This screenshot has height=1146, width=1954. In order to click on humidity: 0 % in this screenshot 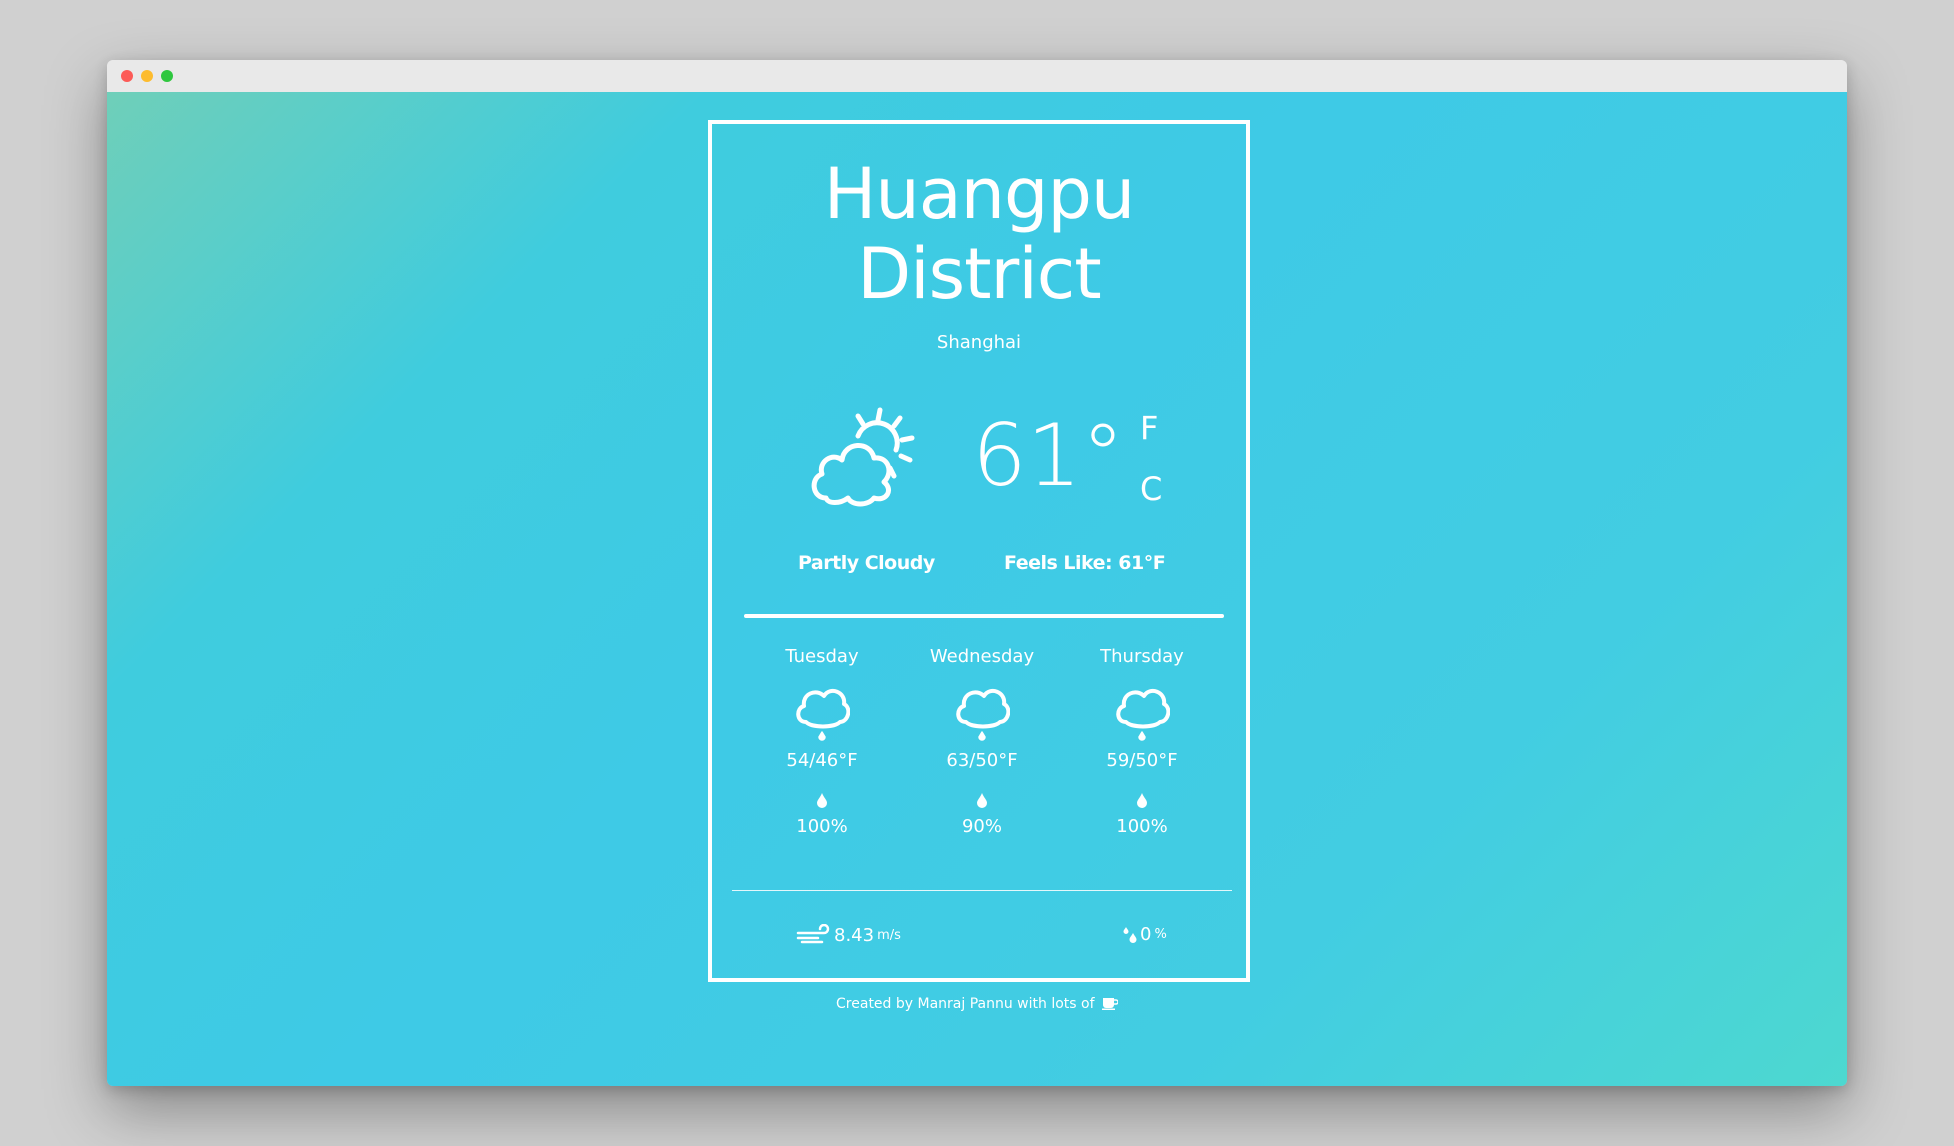, I will do `click(1144, 934)`.